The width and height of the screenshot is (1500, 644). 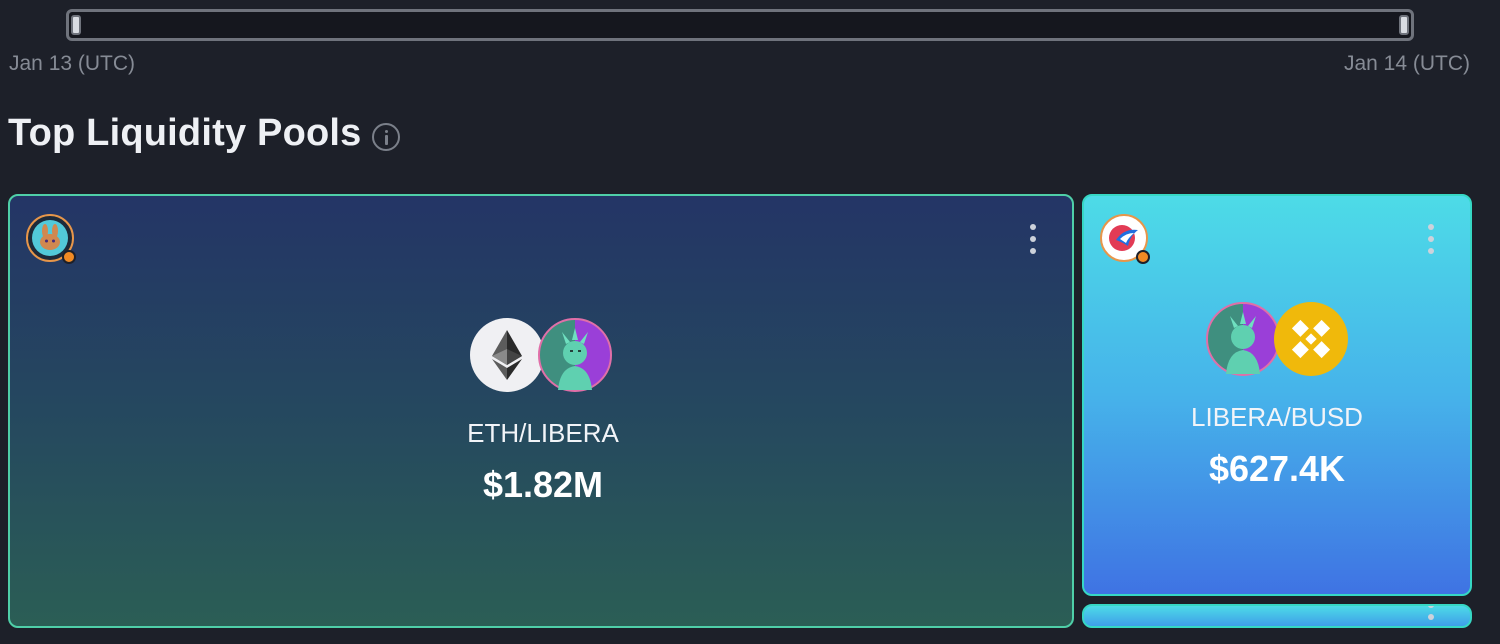 What do you see at coordinates (76, 25) in the screenshot?
I see `range-start-handle` at bounding box center [76, 25].